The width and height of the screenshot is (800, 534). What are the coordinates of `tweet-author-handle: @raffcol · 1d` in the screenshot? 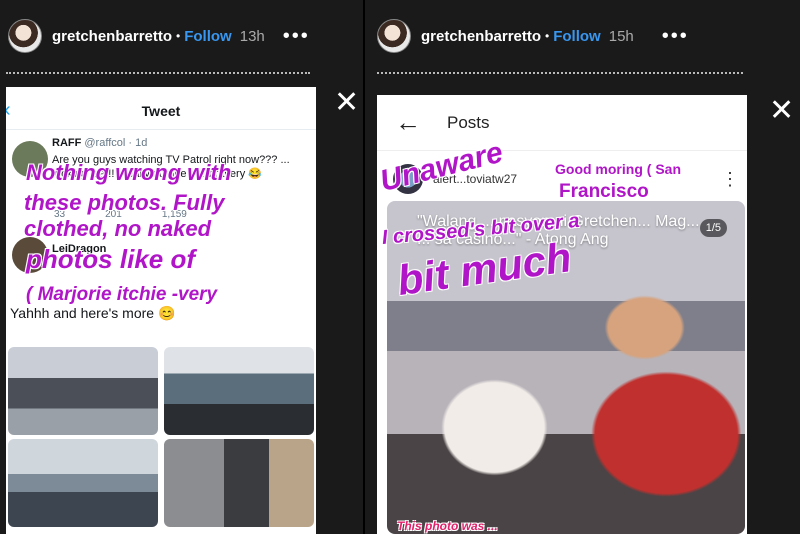 It's located at (116, 143).